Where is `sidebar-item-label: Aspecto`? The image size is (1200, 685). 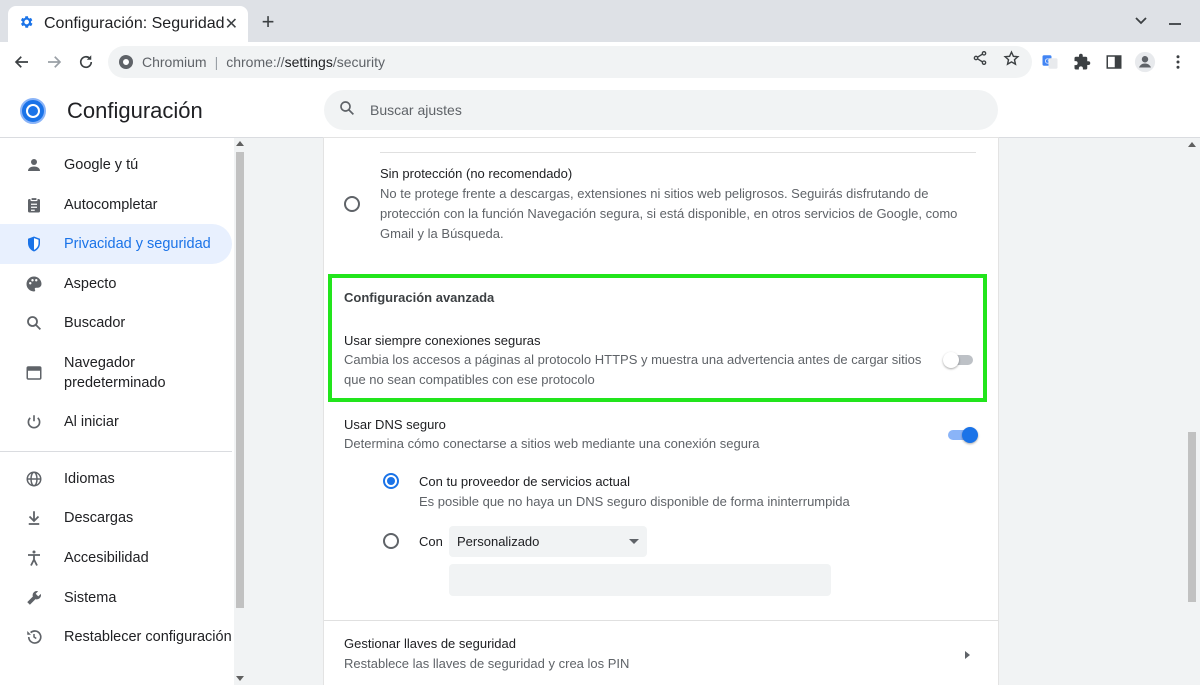 sidebar-item-label: Aspecto is located at coordinates (90, 284).